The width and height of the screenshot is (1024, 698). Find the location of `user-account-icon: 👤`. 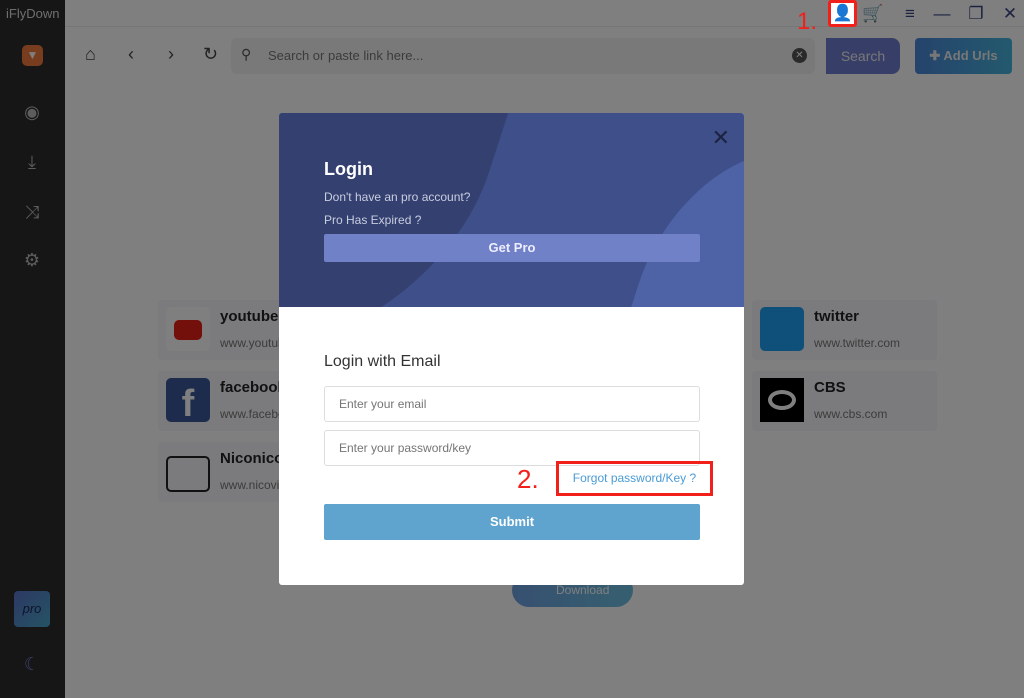

user-account-icon: 👤 is located at coordinates (842, 13).